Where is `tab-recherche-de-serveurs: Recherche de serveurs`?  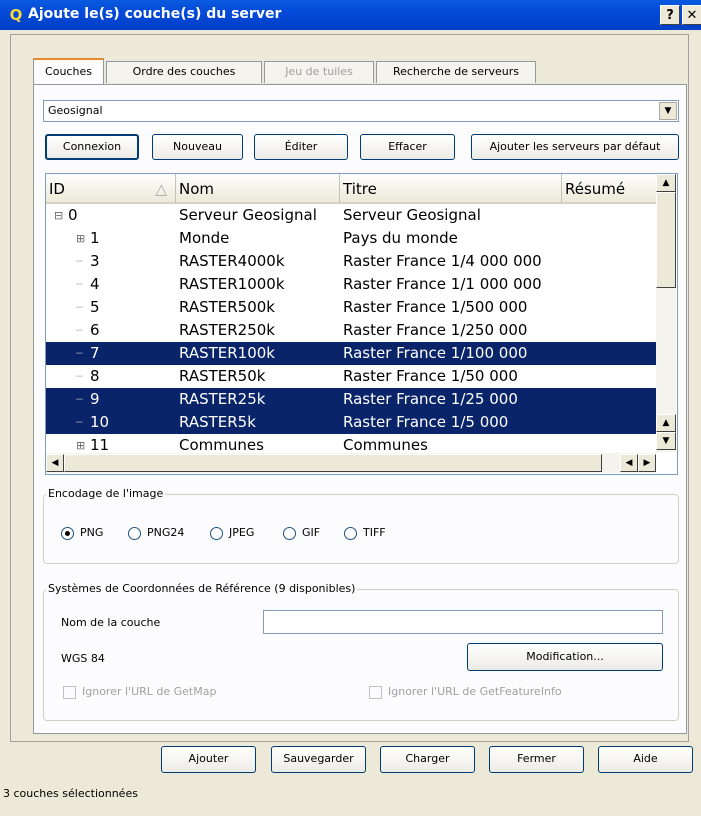 tab-recherche-de-serveurs: Recherche de serveurs is located at coordinates (456, 72).